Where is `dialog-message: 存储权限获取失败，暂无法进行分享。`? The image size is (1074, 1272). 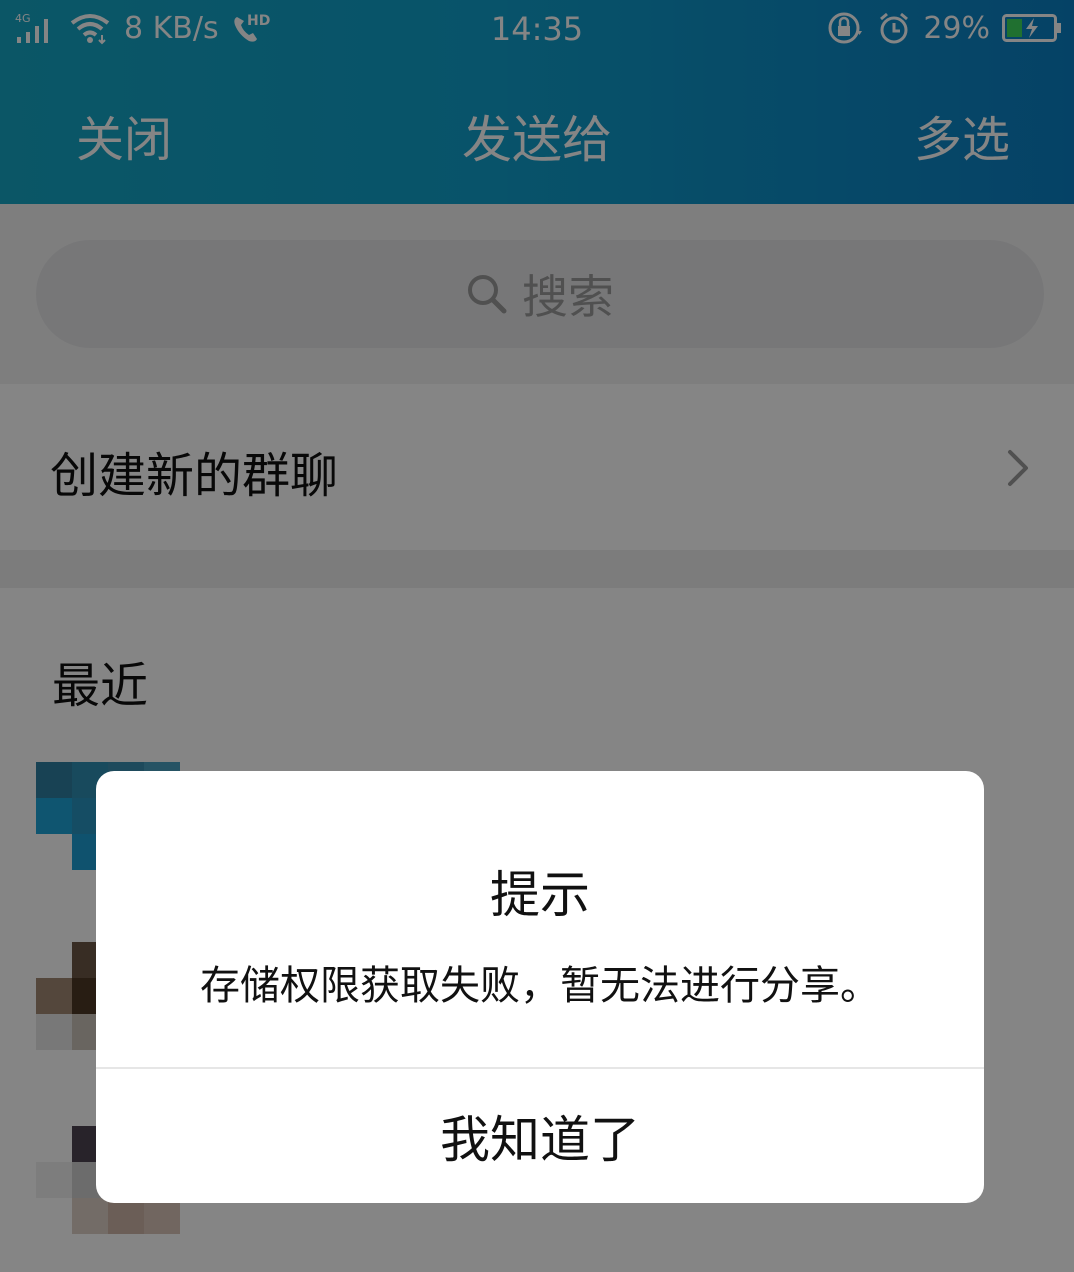
dialog-message: 存储权限获取失败，暂无法进行分享。 is located at coordinates (540, 986).